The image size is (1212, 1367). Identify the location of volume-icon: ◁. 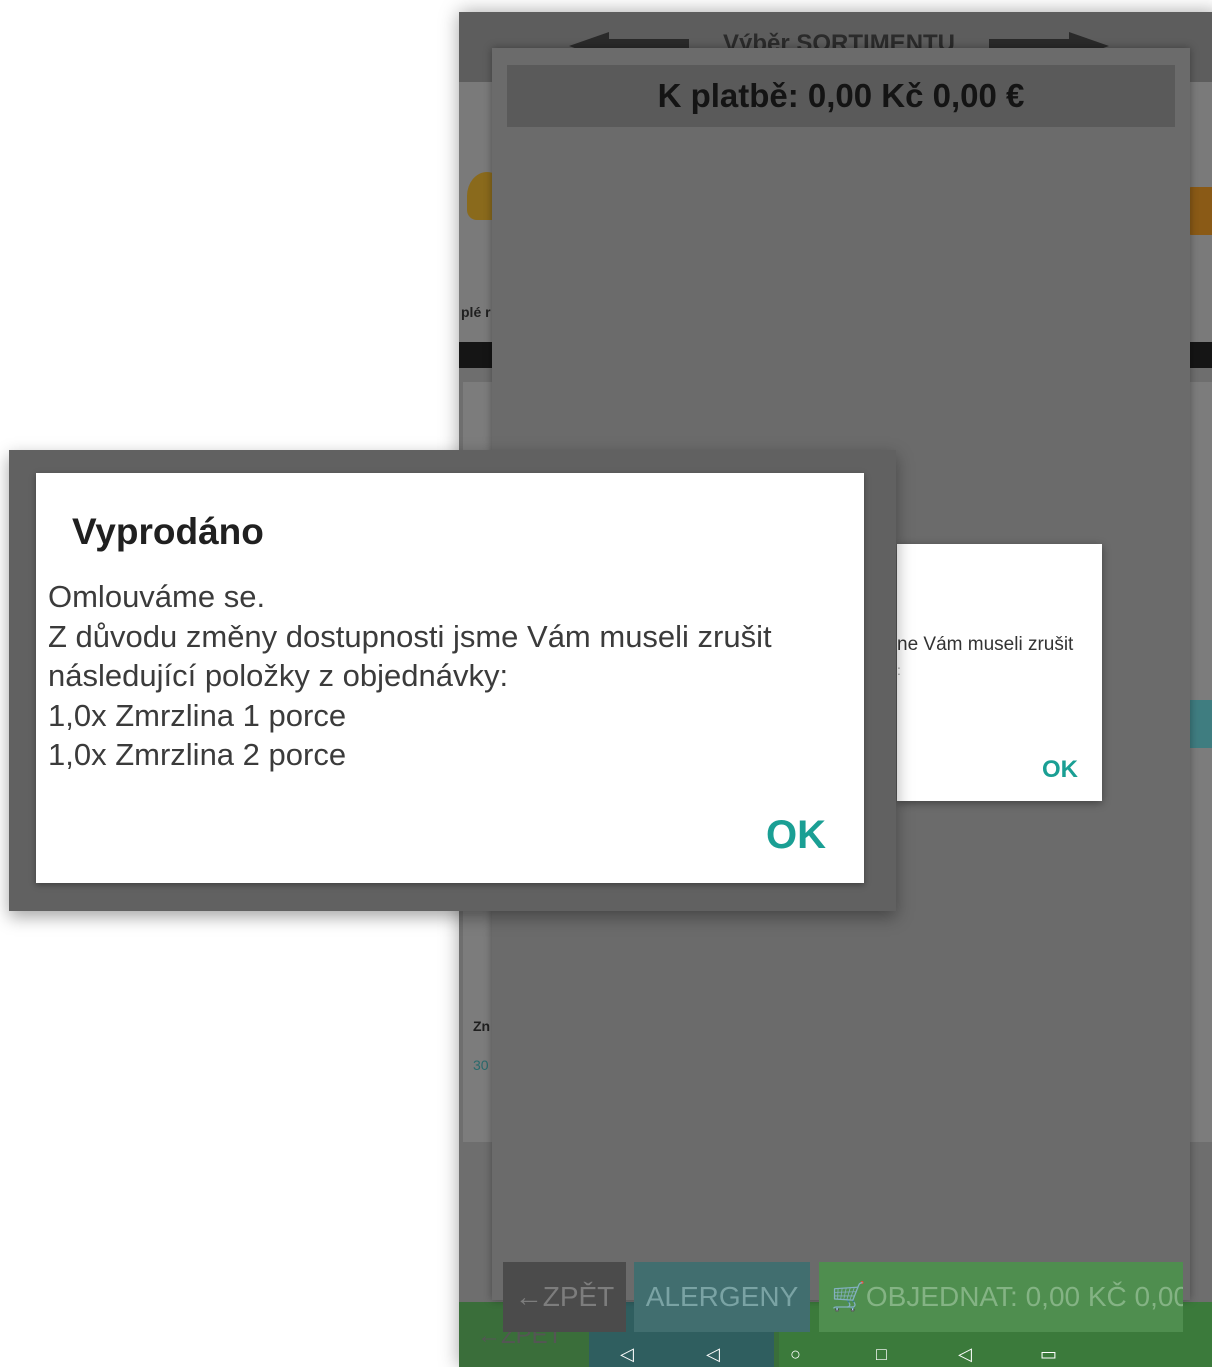
(627, 1354).